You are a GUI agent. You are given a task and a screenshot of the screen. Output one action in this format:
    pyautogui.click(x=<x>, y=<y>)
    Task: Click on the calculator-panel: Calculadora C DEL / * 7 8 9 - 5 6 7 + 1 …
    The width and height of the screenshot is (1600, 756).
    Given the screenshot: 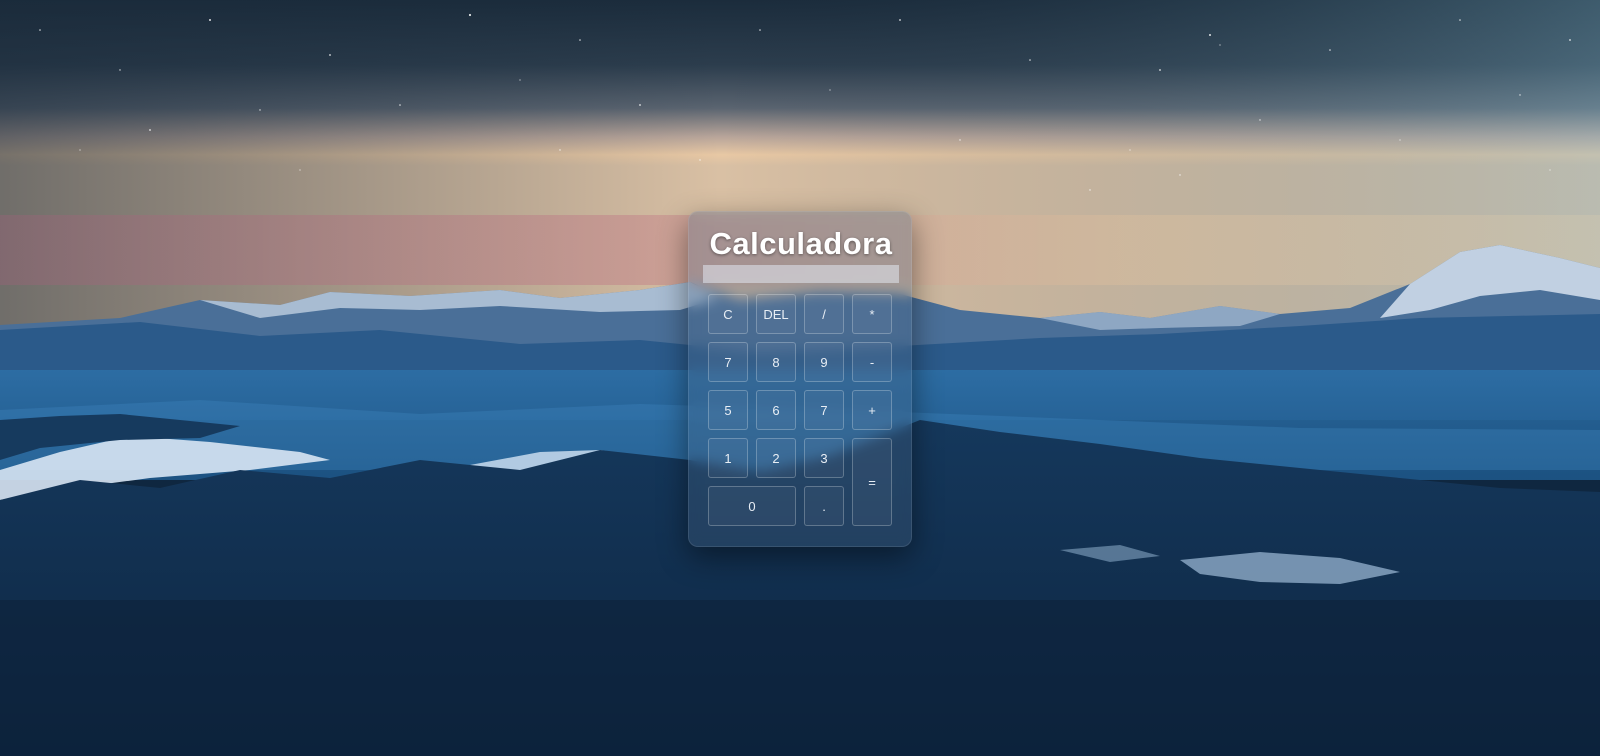 What is the action you would take?
    pyautogui.click(x=800, y=379)
    